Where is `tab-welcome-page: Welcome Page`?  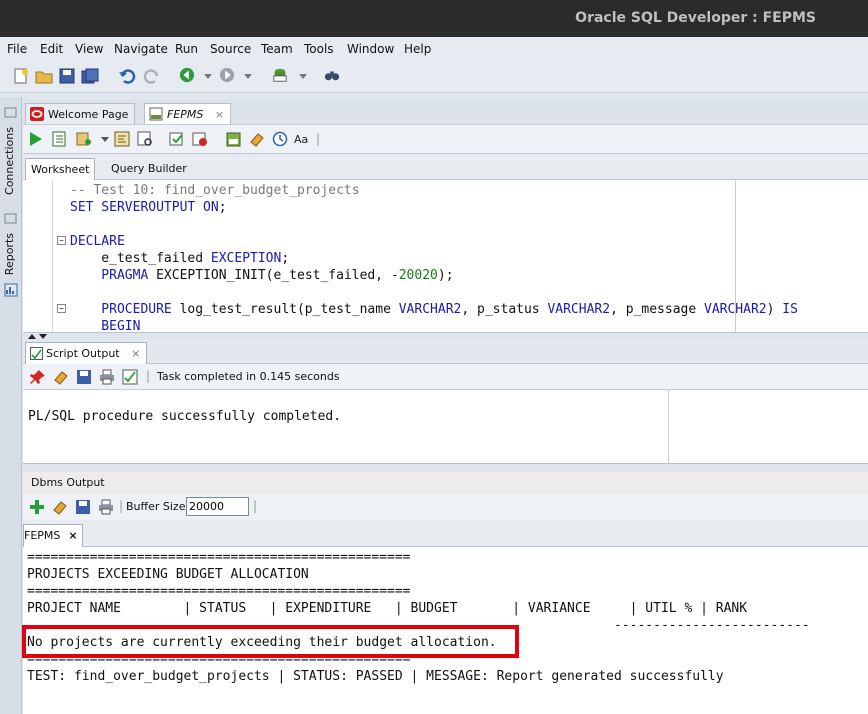
tab-welcome-page: Welcome Page is located at coordinates (80, 114).